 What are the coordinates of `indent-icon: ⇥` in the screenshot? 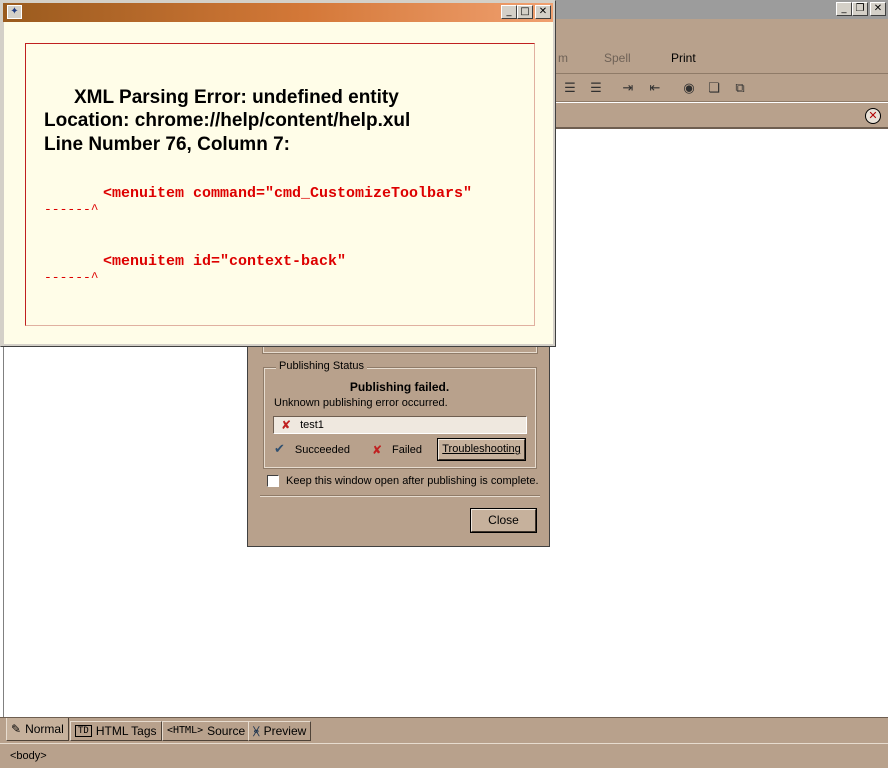 It's located at (628, 88).